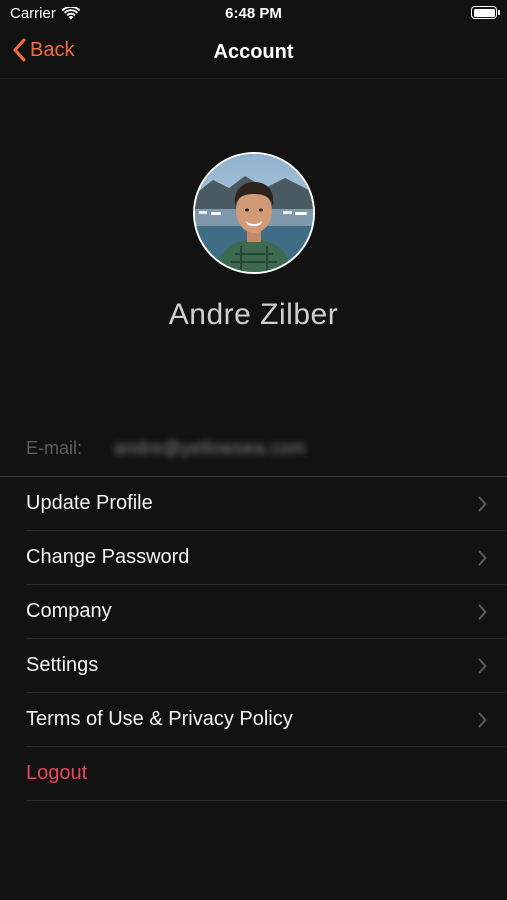 The width and height of the screenshot is (507, 900). I want to click on menu-item-label: Company, so click(69, 611).